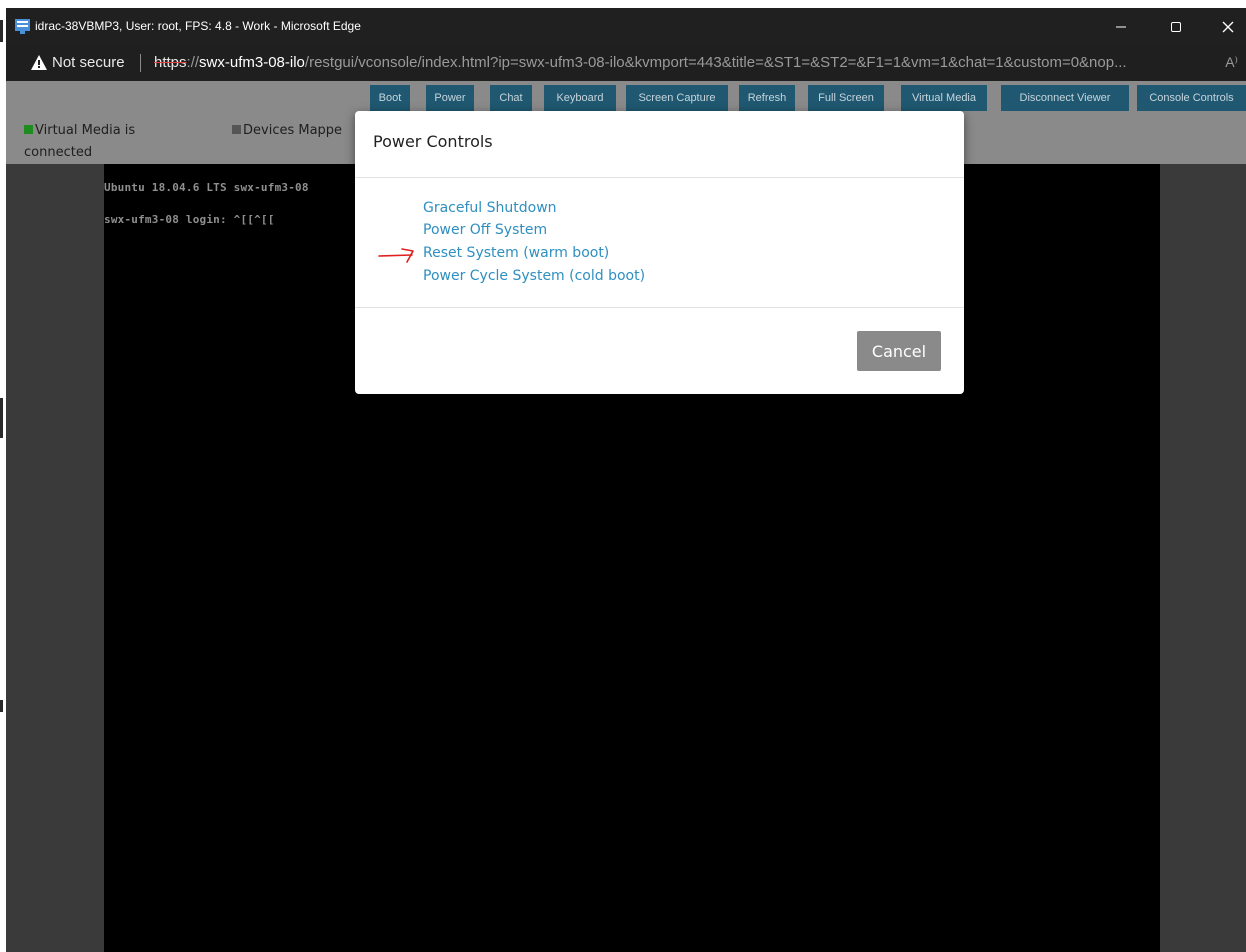  What do you see at coordinates (1121, 26) in the screenshot?
I see `minimize-icon` at bounding box center [1121, 26].